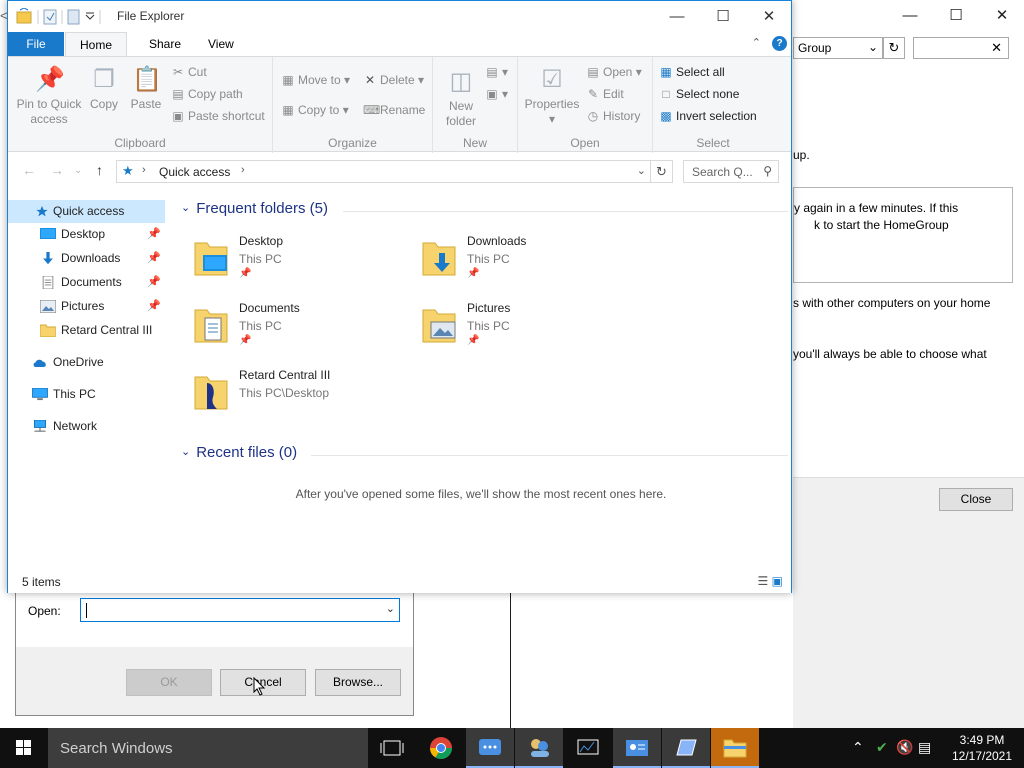 This screenshot has width=1024, height=768. What do you see at coordinates (441, 748) in the screenshot?
I see `chrome-button` at bounding box center [441, 748].